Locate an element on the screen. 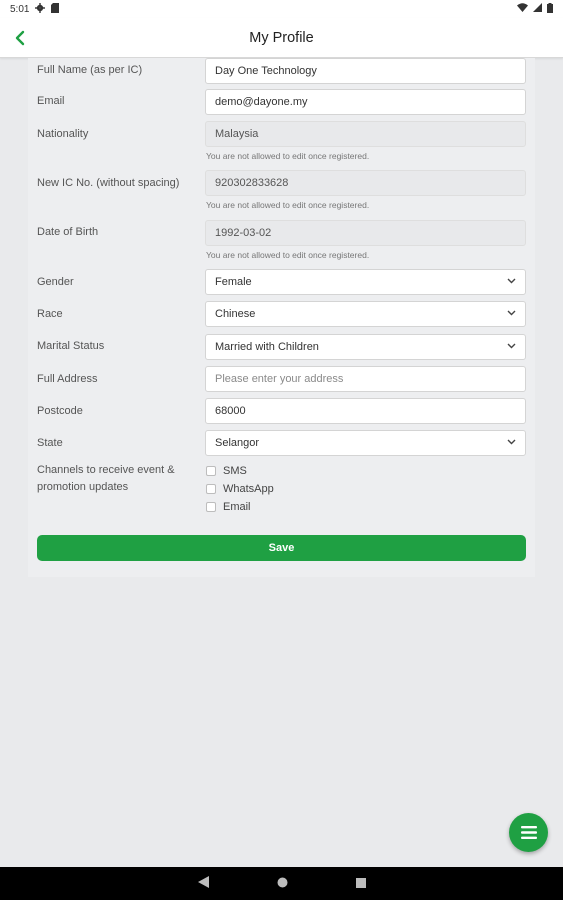 The width and height of the screenshot is (563, 900). email-field: demo@dayone.my is located at coordinates (365, 102).